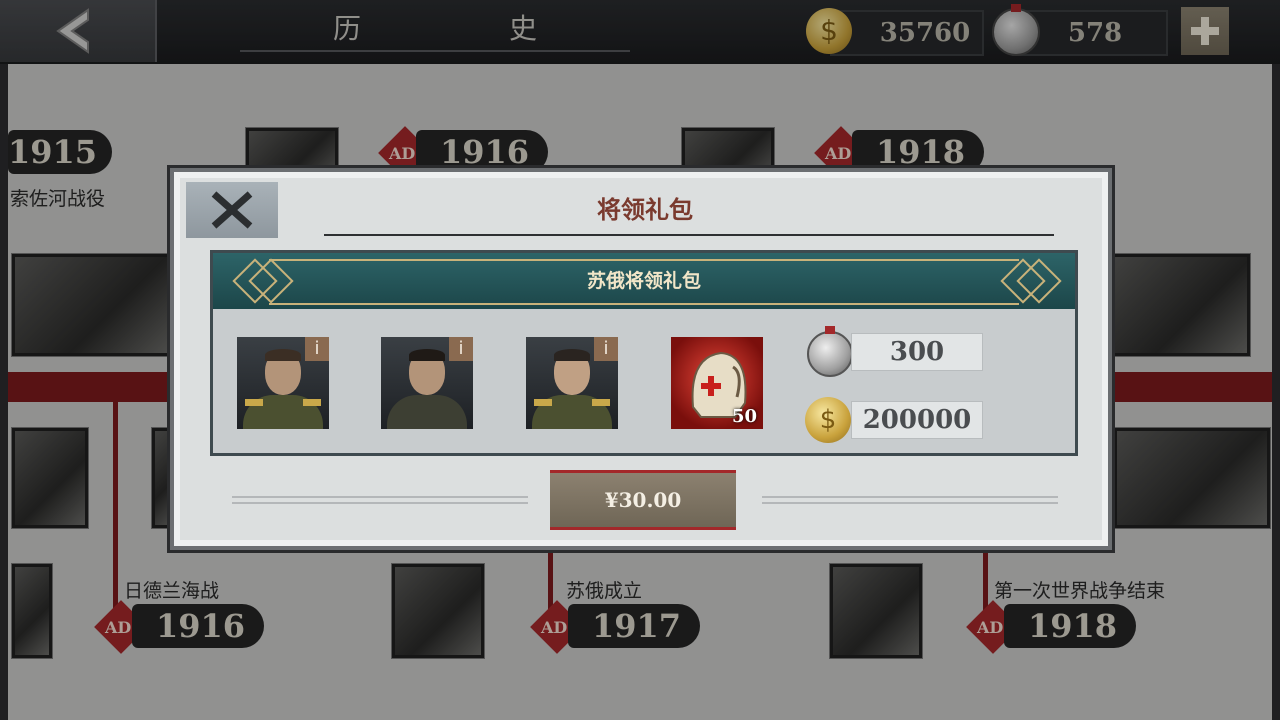 The height and width of the screenshot is (720, 1280). I want to click on pack-title: 苏俄将领礼包, so click(643, 281).